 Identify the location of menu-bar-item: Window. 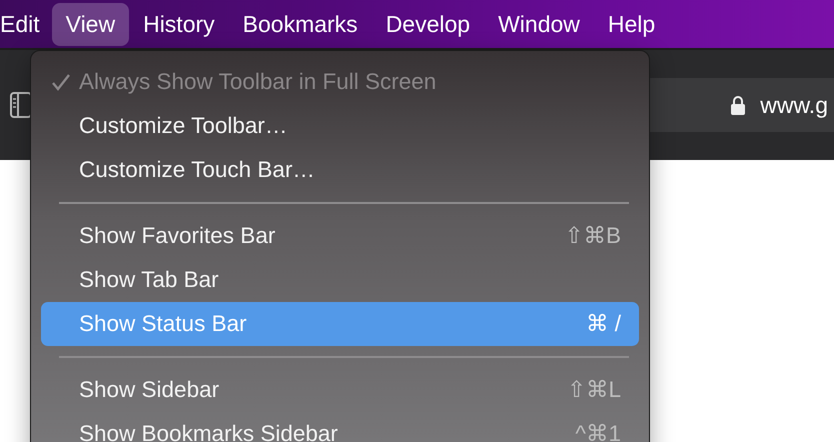
(539, 24).